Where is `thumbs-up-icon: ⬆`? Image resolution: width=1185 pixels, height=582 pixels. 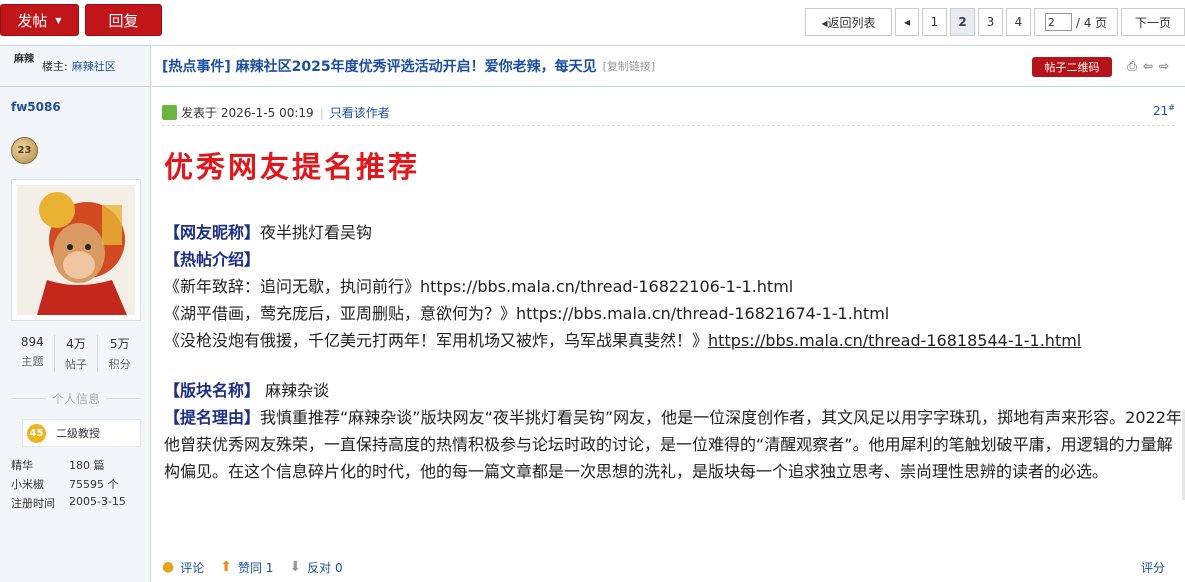
thumbs-up-icon: ⬆ is located at coordinates (226, 567).